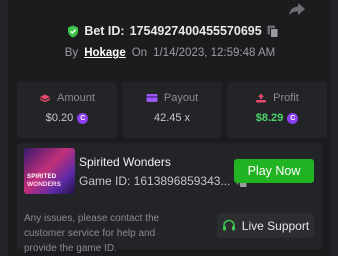 The height and width of the screenshot is (256, 338). I want to click on bet-id-value: 1754927400455570695, so click(195, 31).